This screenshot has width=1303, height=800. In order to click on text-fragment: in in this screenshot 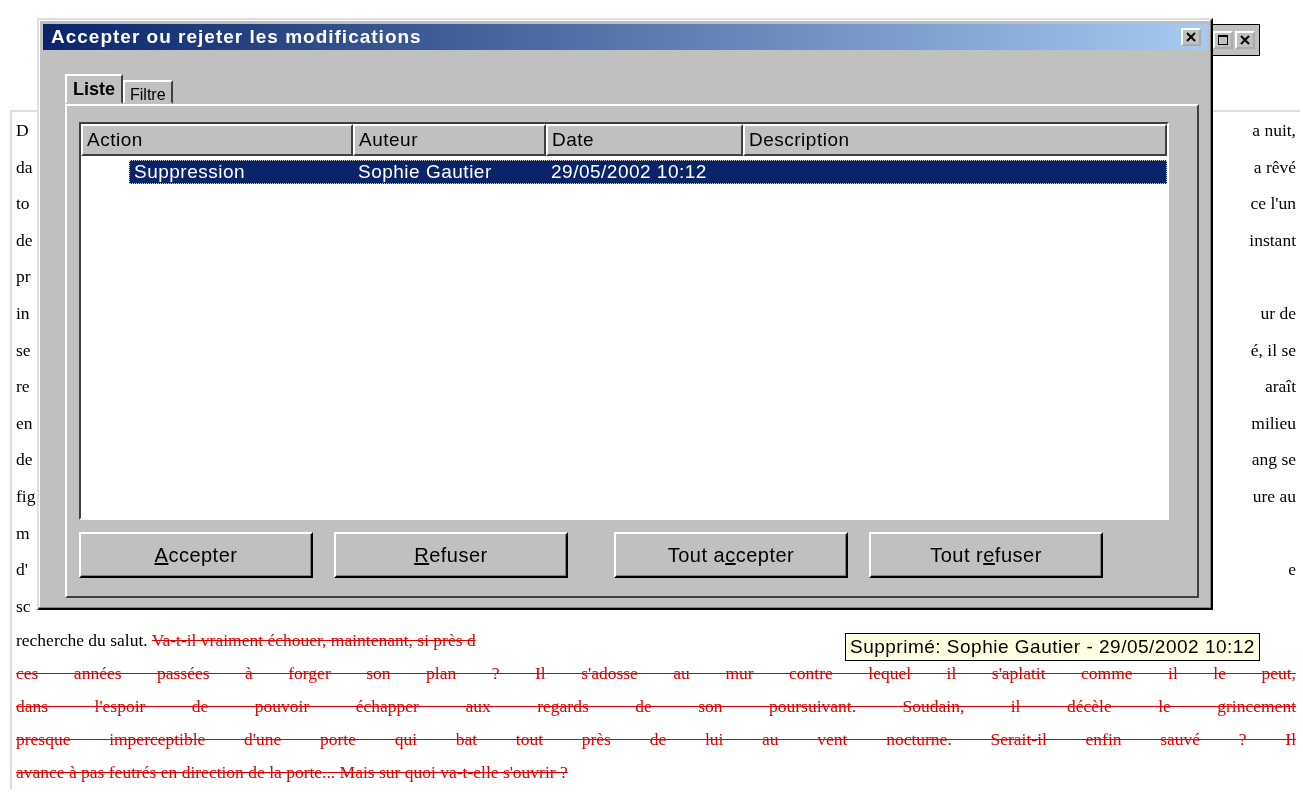, I will do `click(23, 313)`.